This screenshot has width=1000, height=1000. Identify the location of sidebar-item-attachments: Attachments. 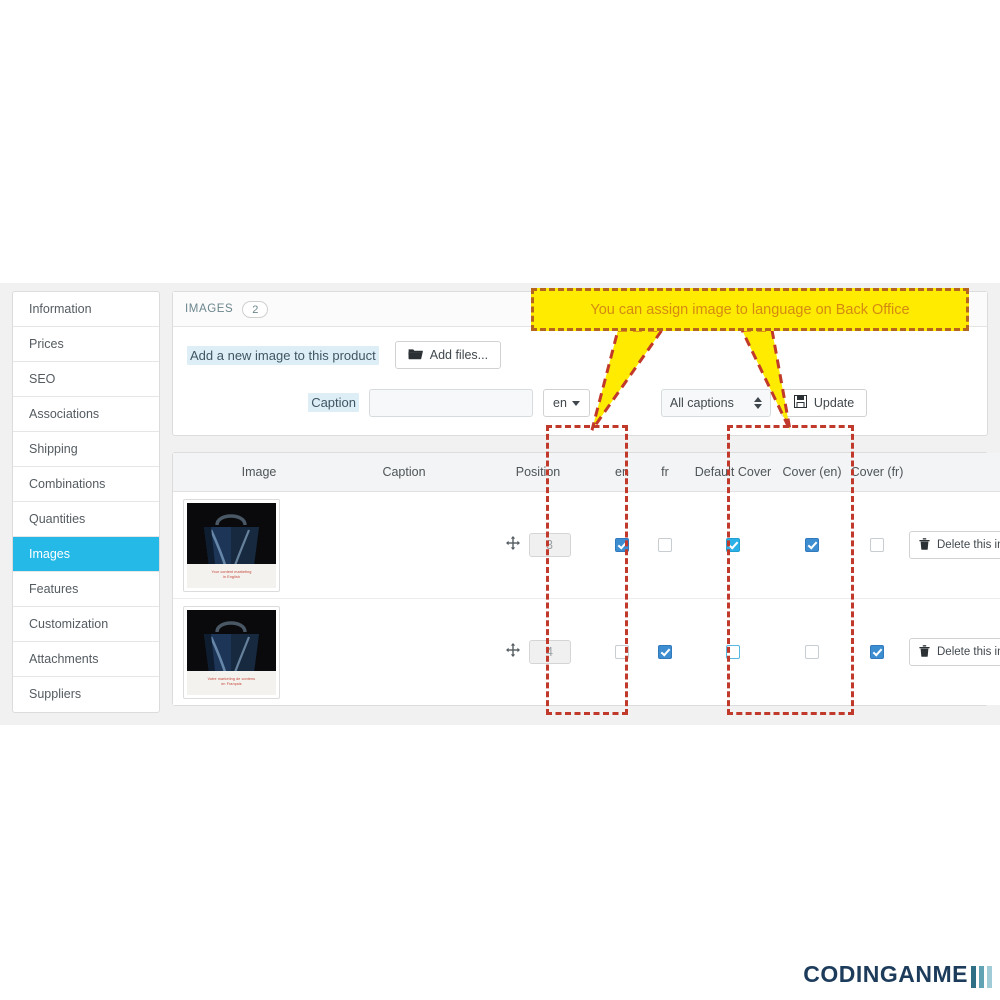
(86, 659).